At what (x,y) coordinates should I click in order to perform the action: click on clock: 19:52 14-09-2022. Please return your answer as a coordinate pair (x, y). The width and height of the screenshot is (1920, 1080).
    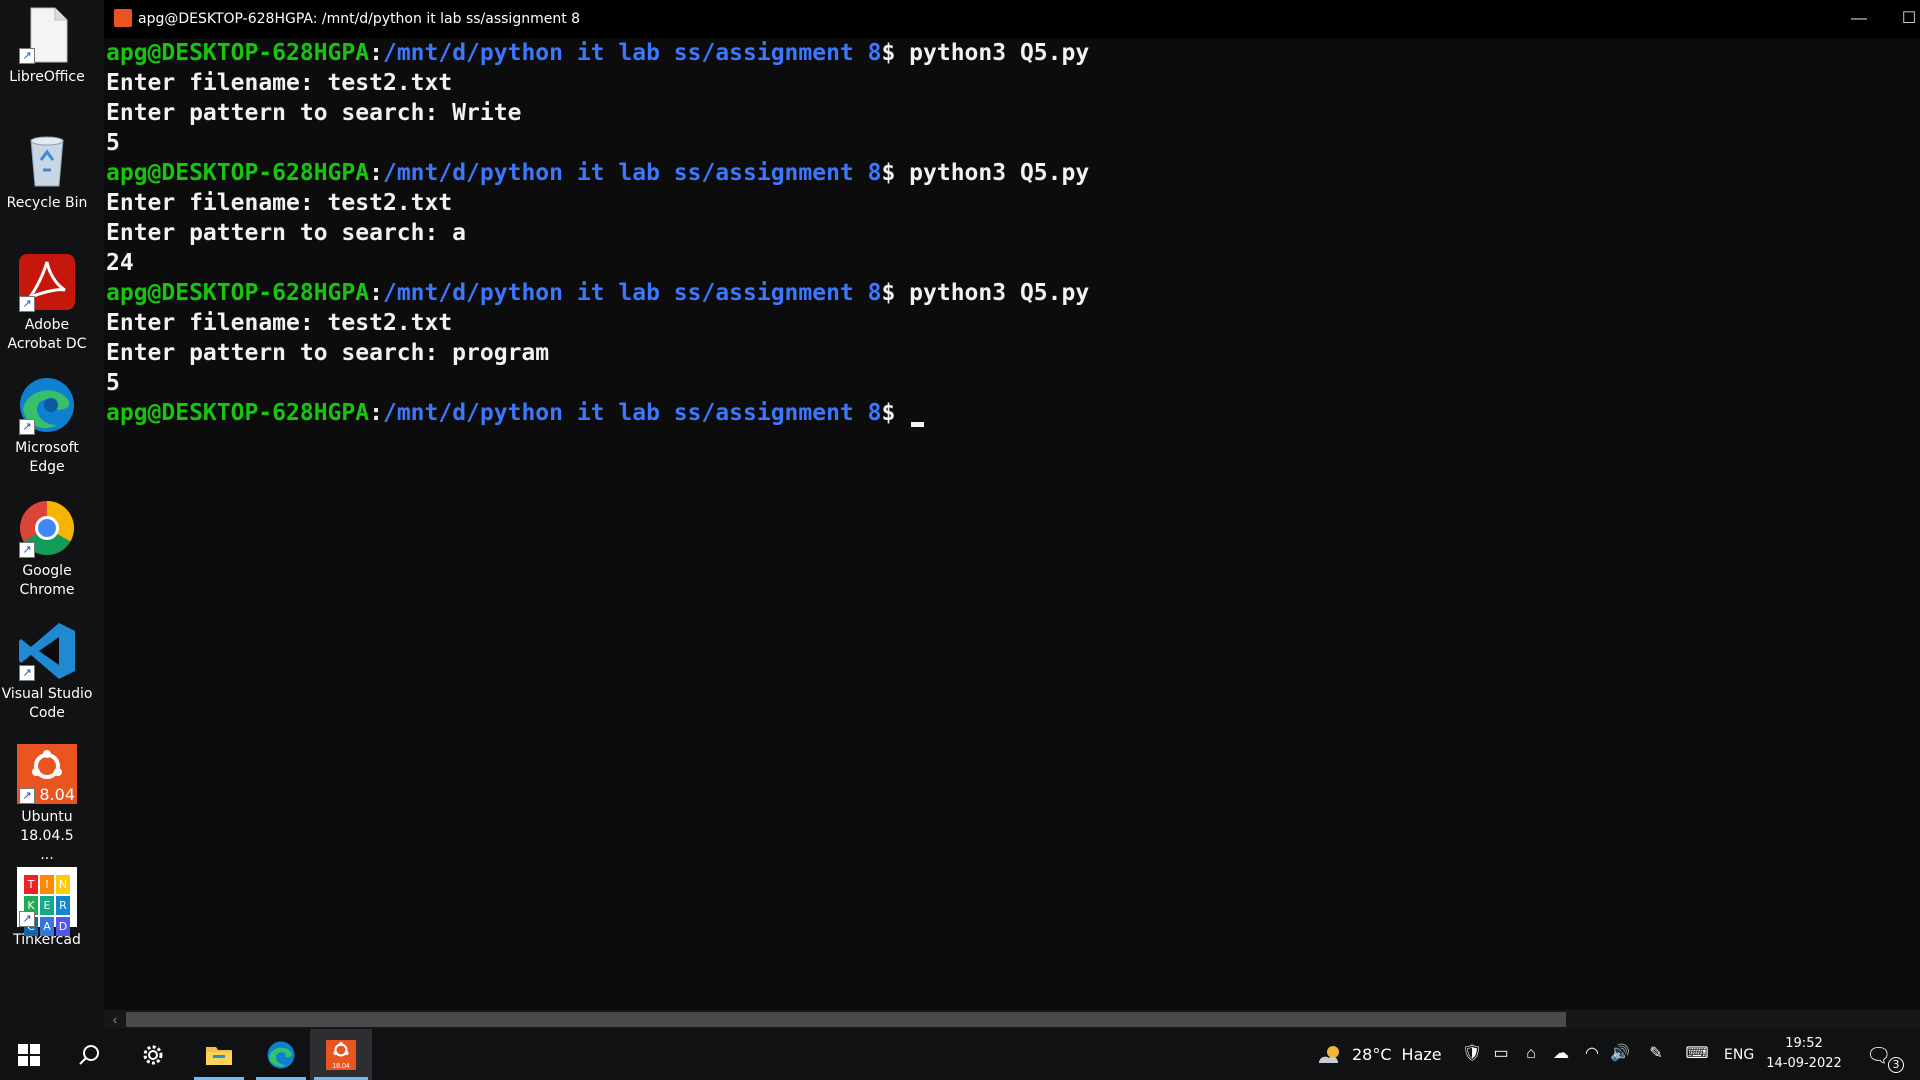
    Looking at the image, I should click on (1804, 1054).